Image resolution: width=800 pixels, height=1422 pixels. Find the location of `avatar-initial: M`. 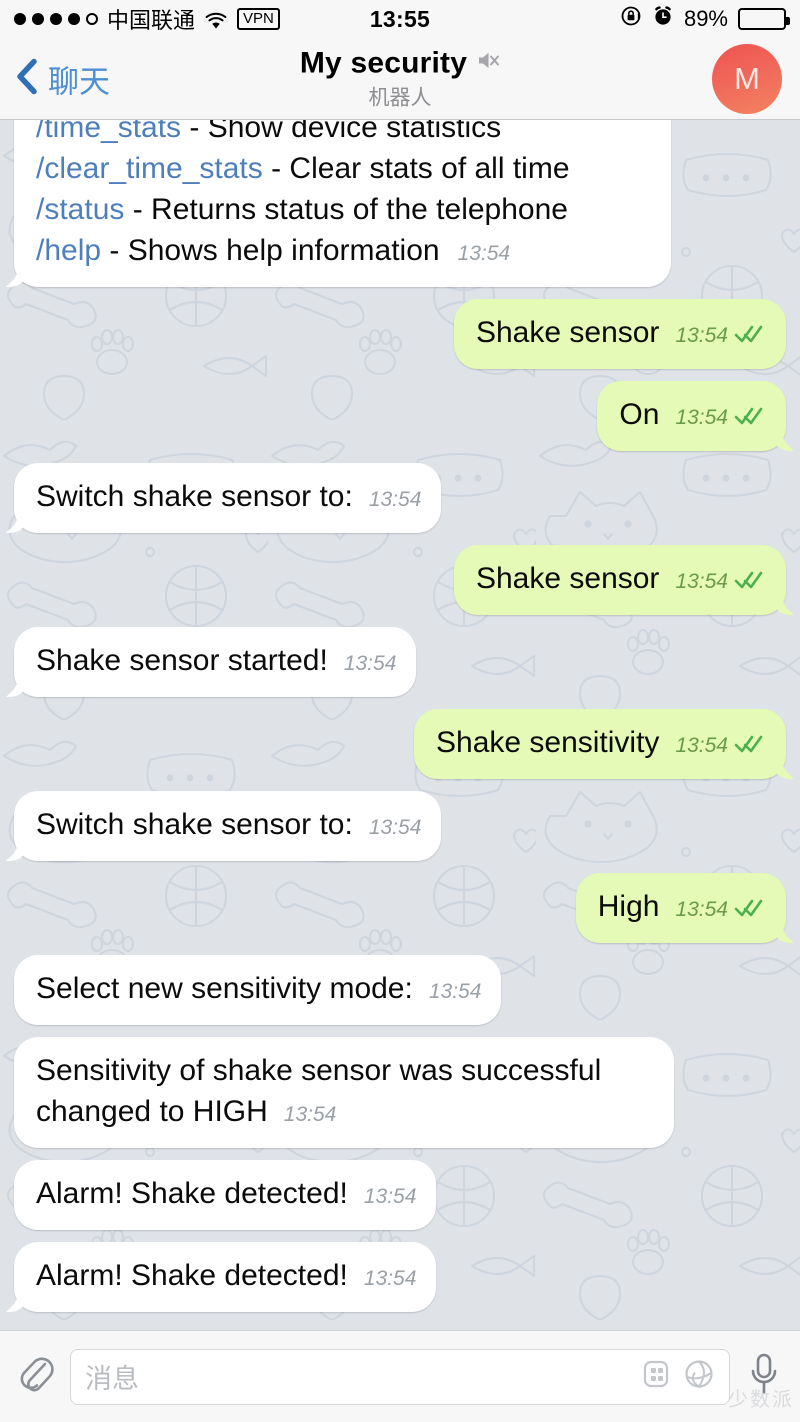

avatar-initial: M is located at coordinates (747, 78).